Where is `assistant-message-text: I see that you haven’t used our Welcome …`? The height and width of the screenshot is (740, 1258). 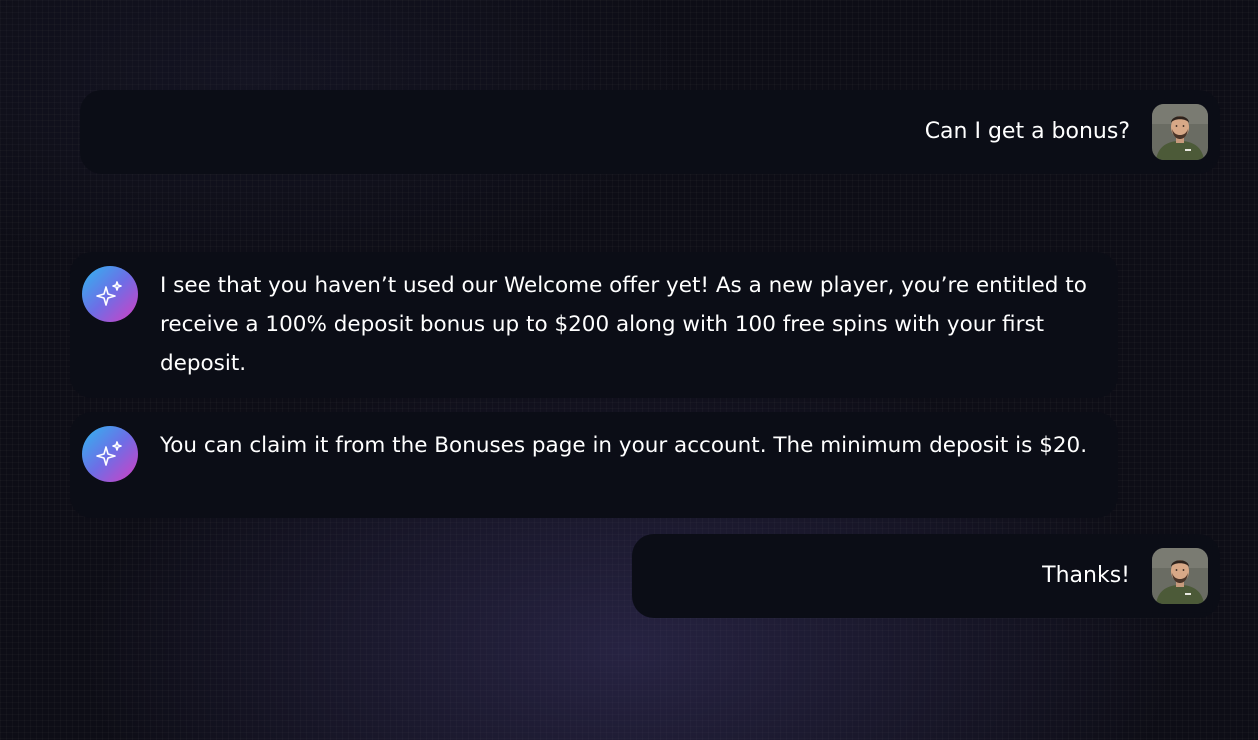 assistant-message-text: I see that you haven’t used our Welcome … is located at coordinates (623, 324).